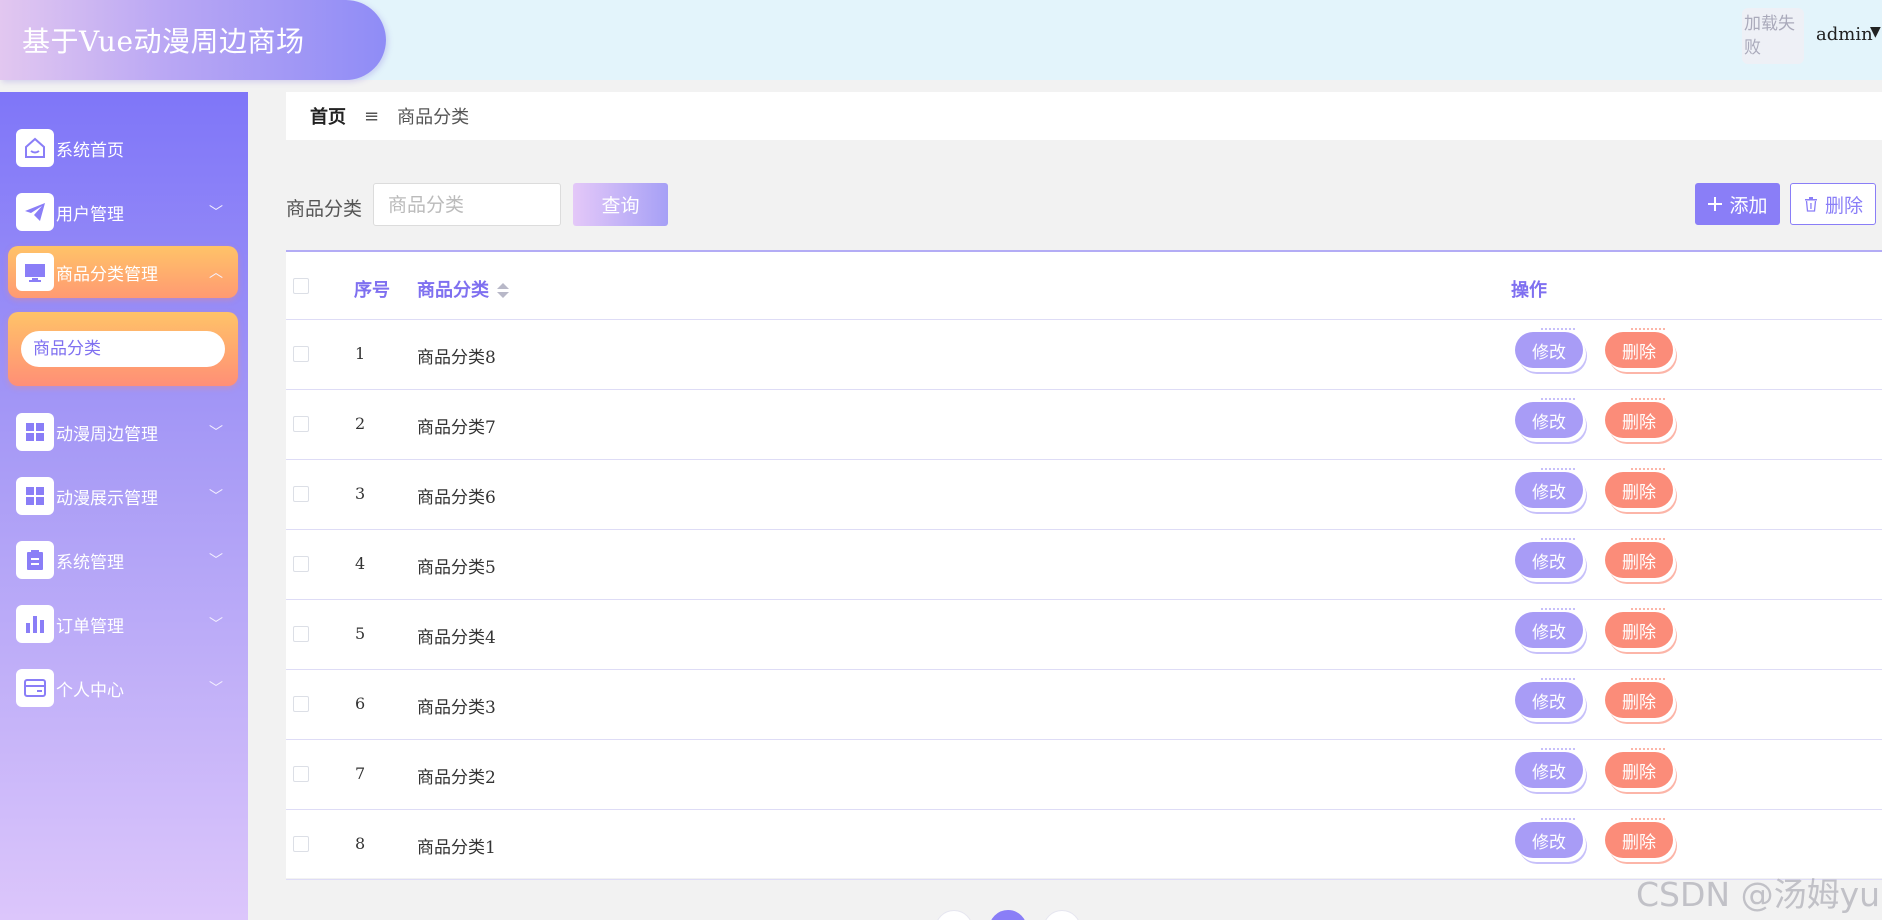 This screenshot has width=1882, height=920. What do you see at coordinates (301, 286) in the screenshot?
I see `select-all-checkbox` at bounding box center [301, 286].